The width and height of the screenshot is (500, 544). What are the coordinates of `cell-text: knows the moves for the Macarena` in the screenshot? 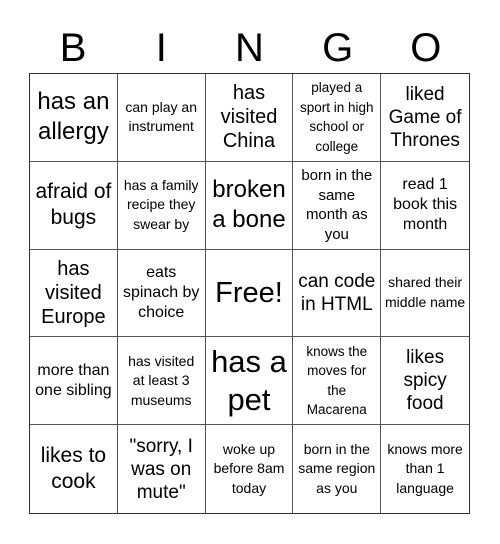 It's located at (337, 380).